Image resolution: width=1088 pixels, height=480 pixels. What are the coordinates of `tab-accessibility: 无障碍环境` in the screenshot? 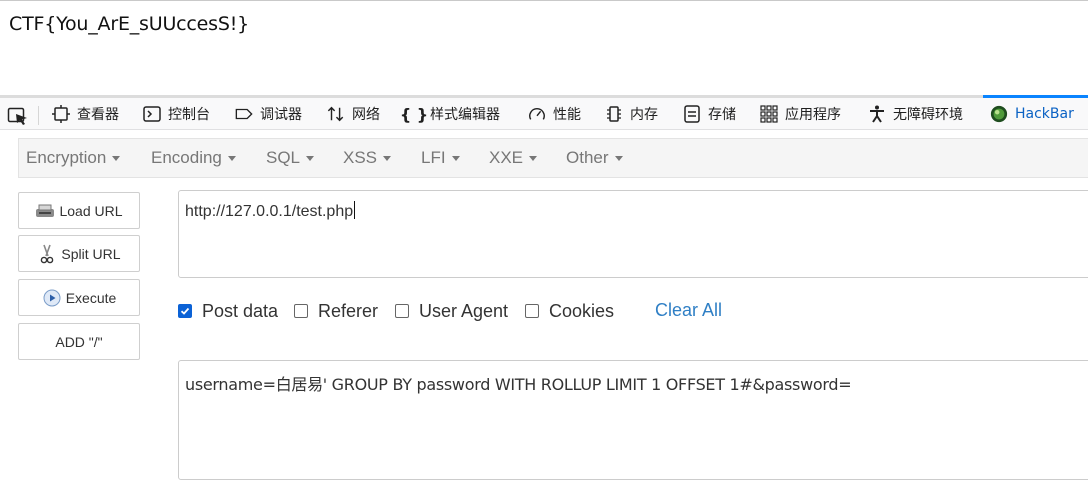 It's located at (915, 114).